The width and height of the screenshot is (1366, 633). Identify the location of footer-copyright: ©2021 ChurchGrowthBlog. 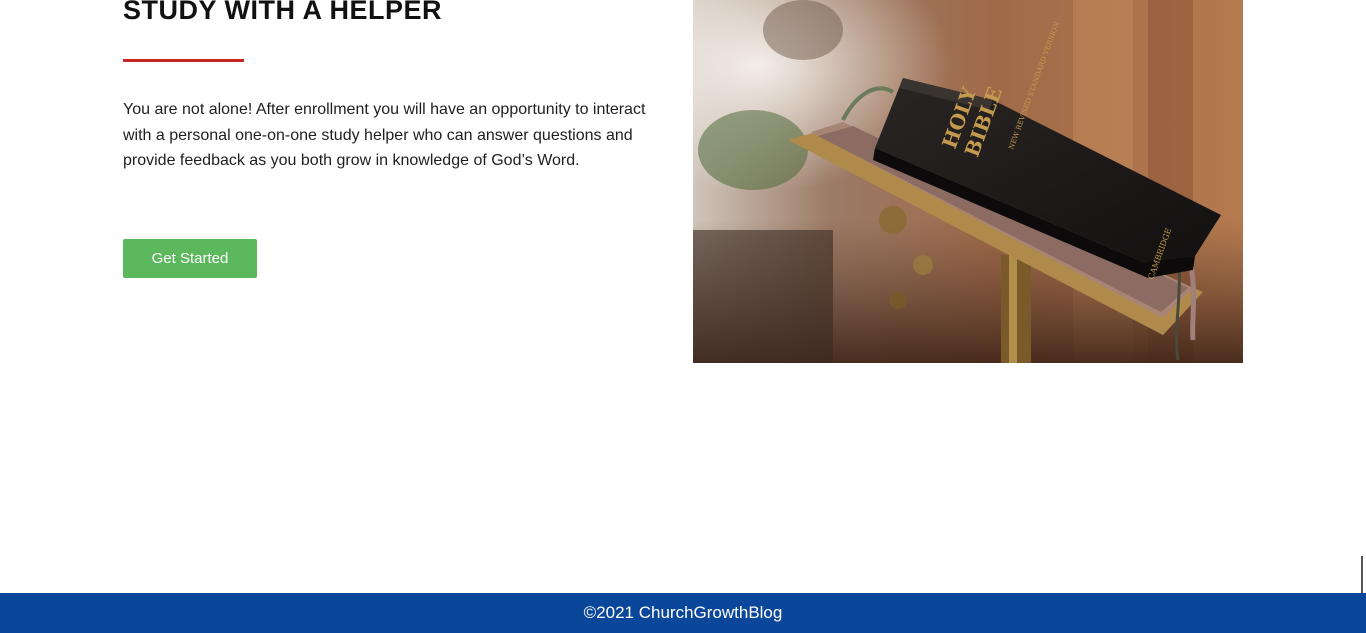
(683, 612).